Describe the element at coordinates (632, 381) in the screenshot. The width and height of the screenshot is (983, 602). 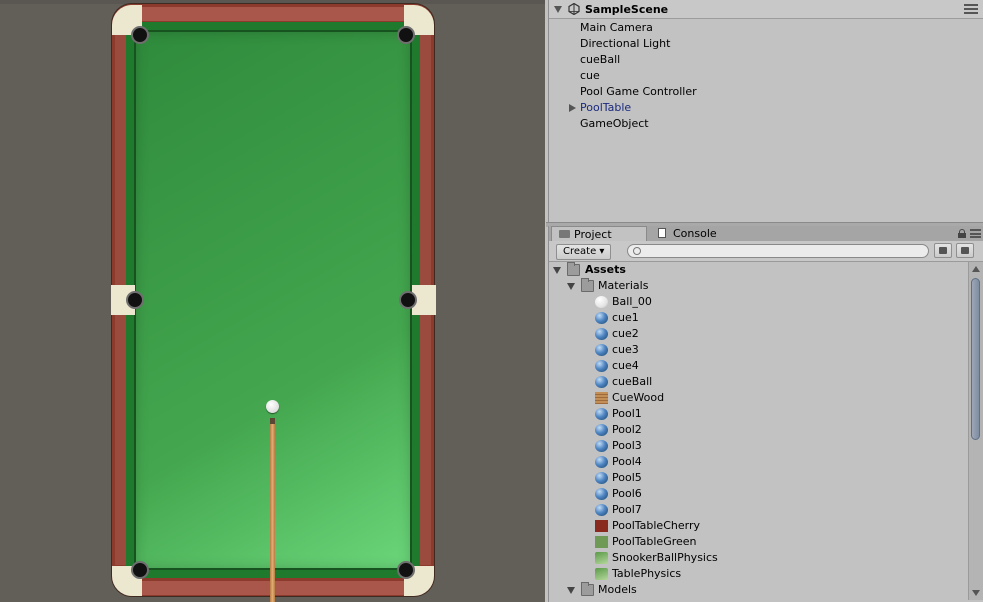
I see `tree-label: cueBall` at that location.